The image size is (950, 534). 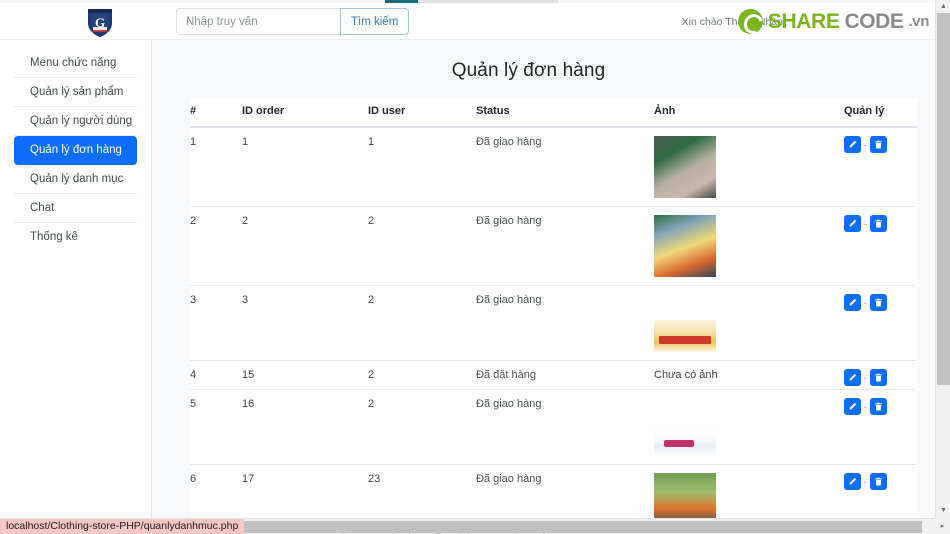 I want to click on col-header-status: Status, so click(x=565, y=113).